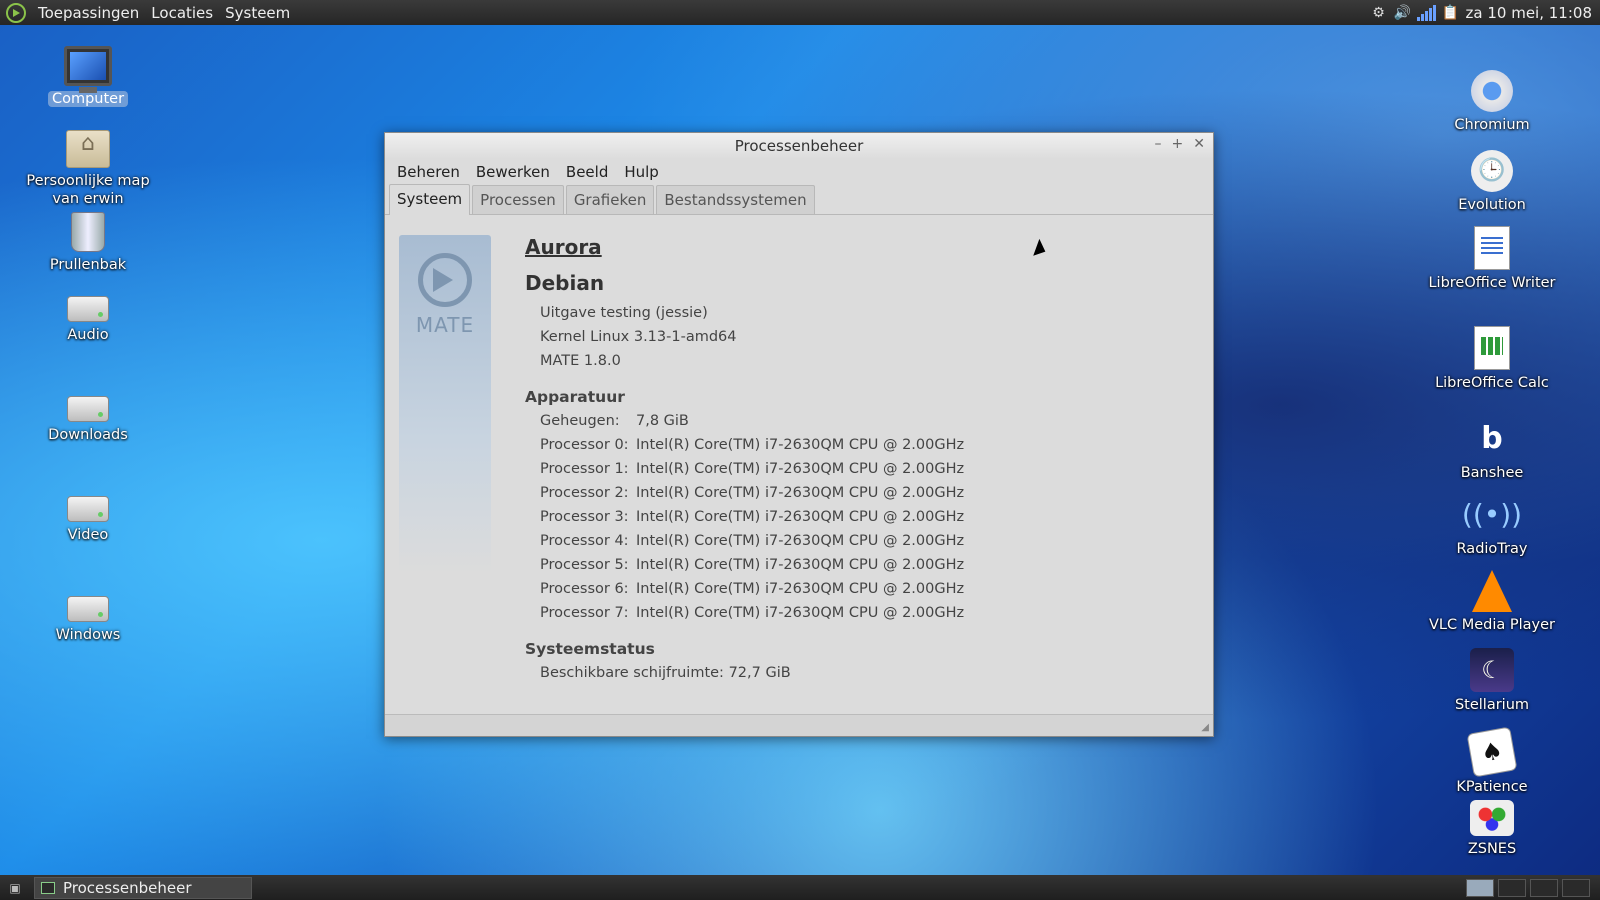 Image resolution: width=1600 pixels, height=900 pixels. I want to click on processor-label: Processor 4:, so click(584, 541).